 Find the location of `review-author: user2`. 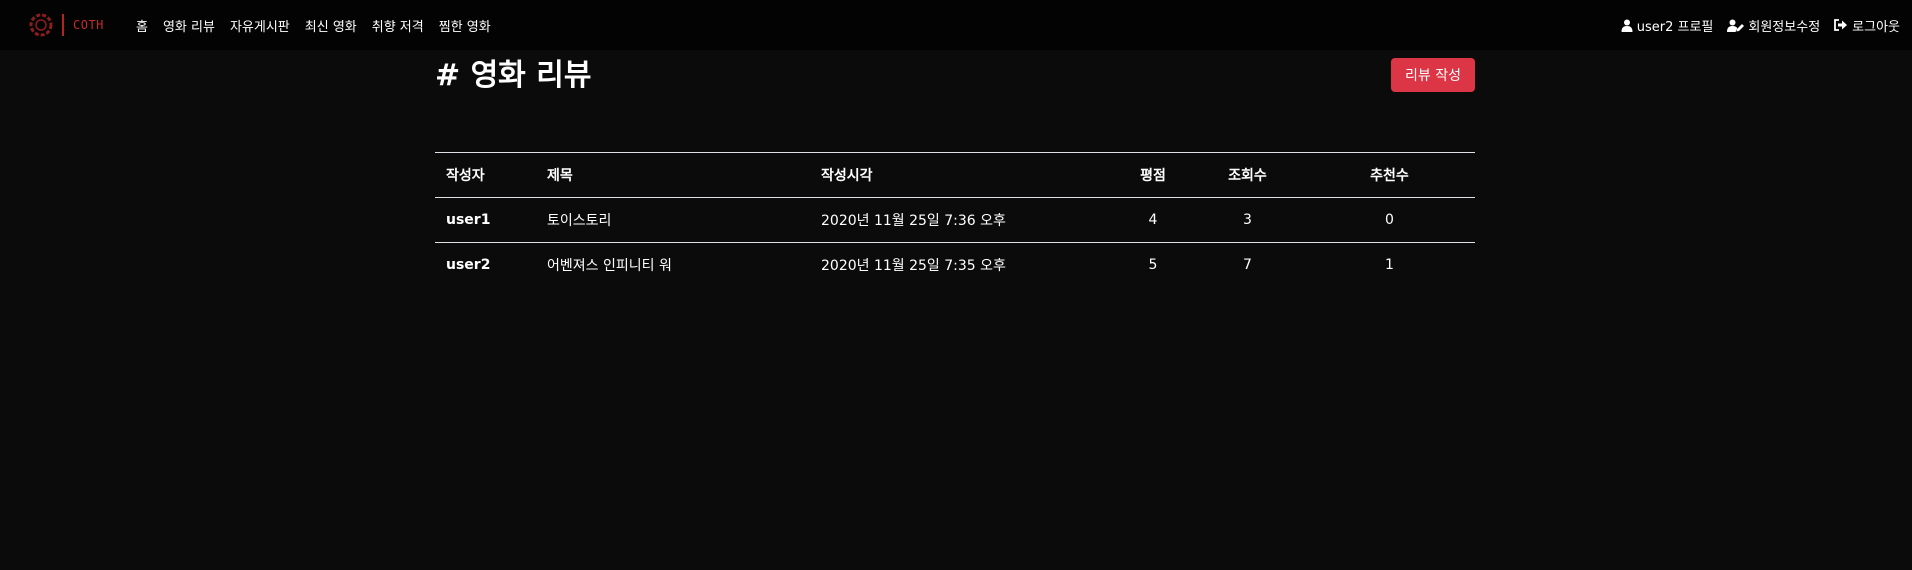

review-author: user2 is located at coordinates (491, 264).